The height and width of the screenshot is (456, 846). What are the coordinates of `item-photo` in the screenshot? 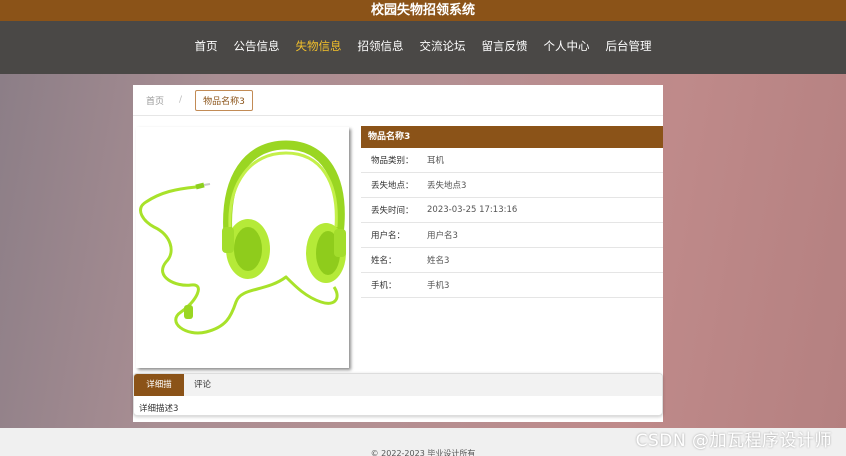 It's located at (242, 247).